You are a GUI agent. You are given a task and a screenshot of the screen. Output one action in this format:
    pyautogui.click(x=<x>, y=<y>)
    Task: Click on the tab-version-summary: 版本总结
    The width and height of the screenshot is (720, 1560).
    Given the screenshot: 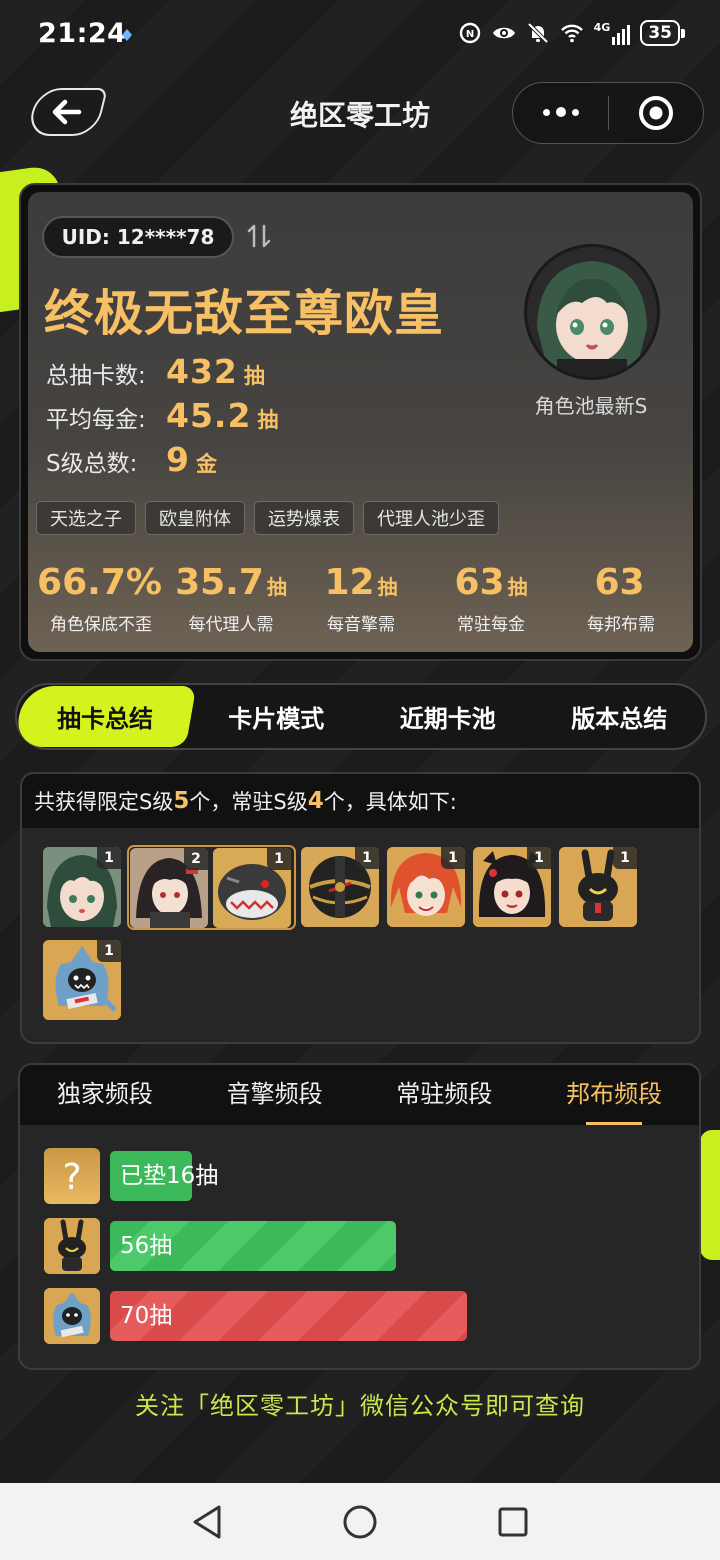 What is the action you would take?
    pyautogui.click(x=620, y=716)
    